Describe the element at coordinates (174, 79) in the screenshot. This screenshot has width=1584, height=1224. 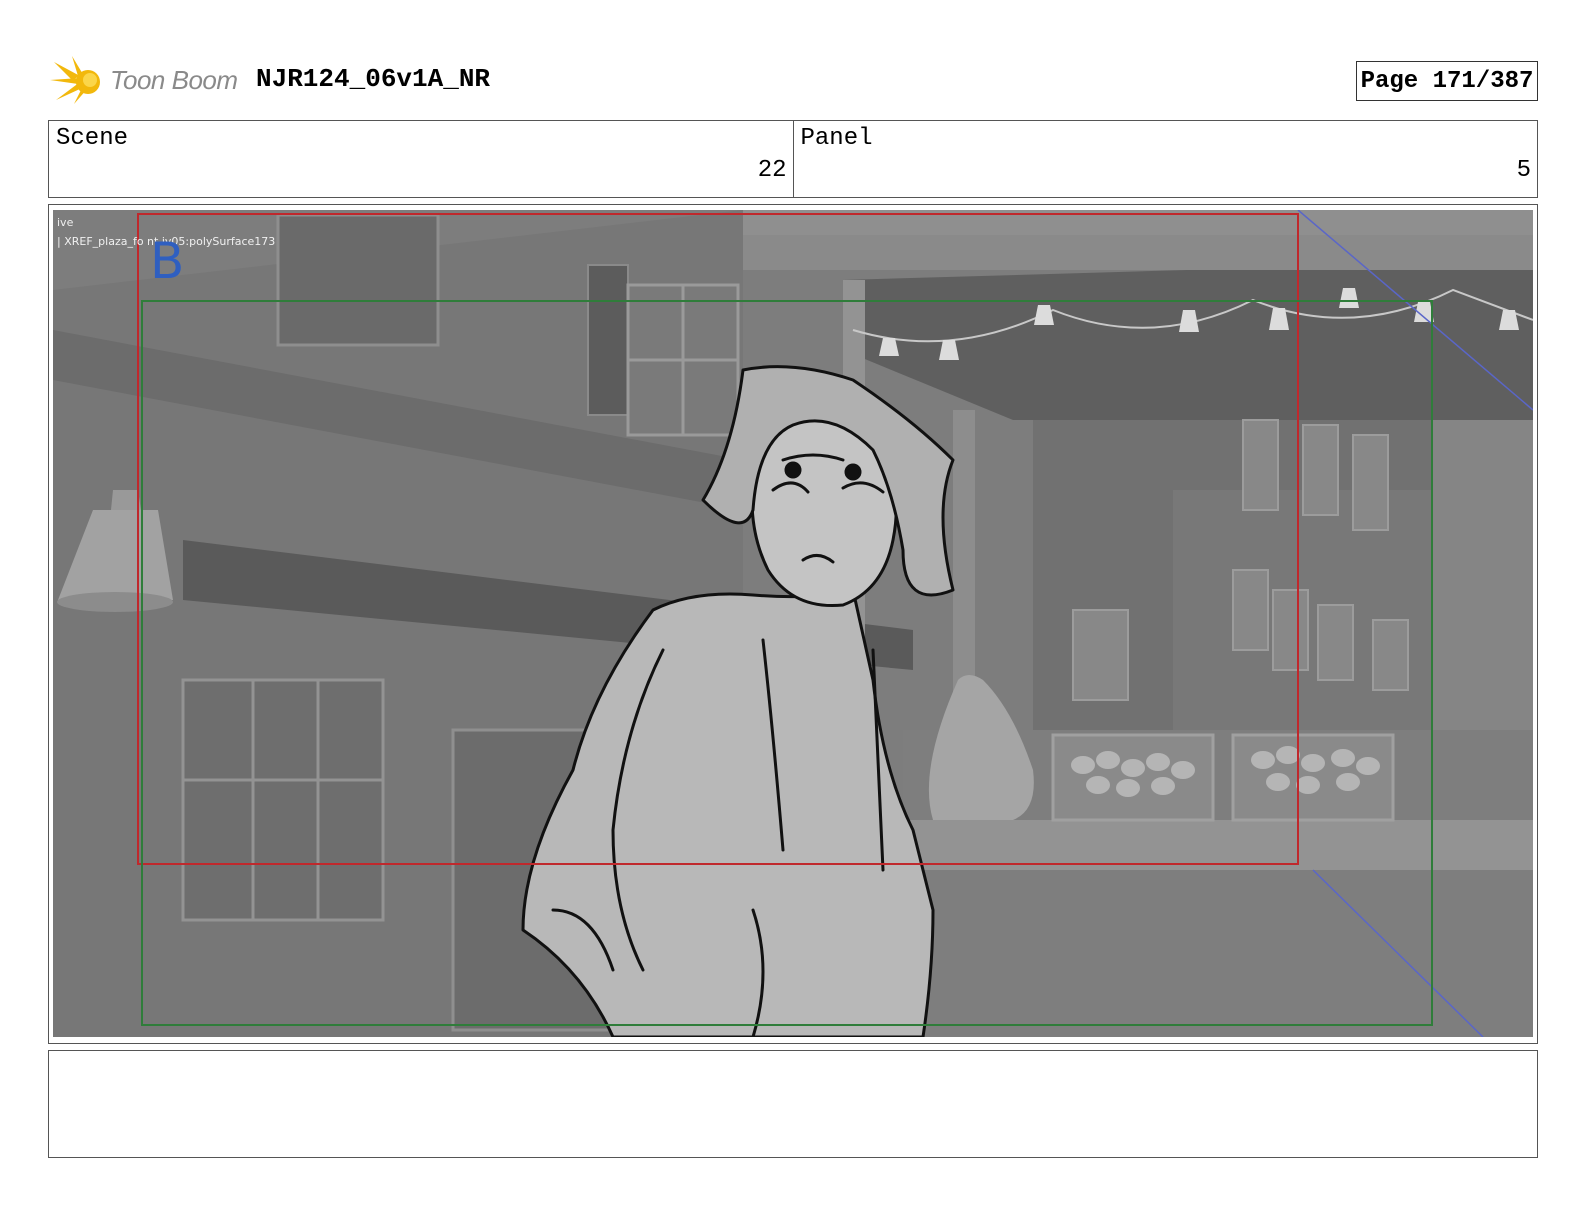
I see `logo-text: Toon Boom` at that location.